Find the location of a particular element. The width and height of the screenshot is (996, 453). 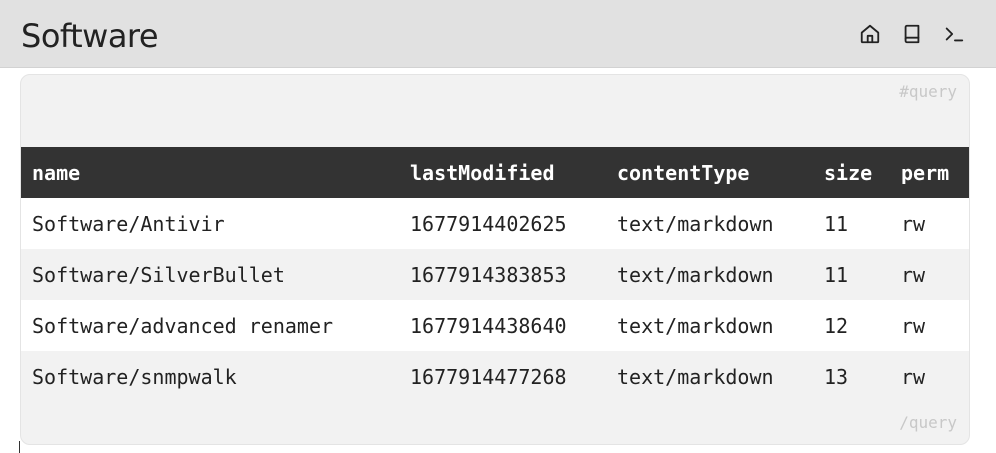

cell-lastmodified: 1677914402625 is located at coordinates (488, 223).